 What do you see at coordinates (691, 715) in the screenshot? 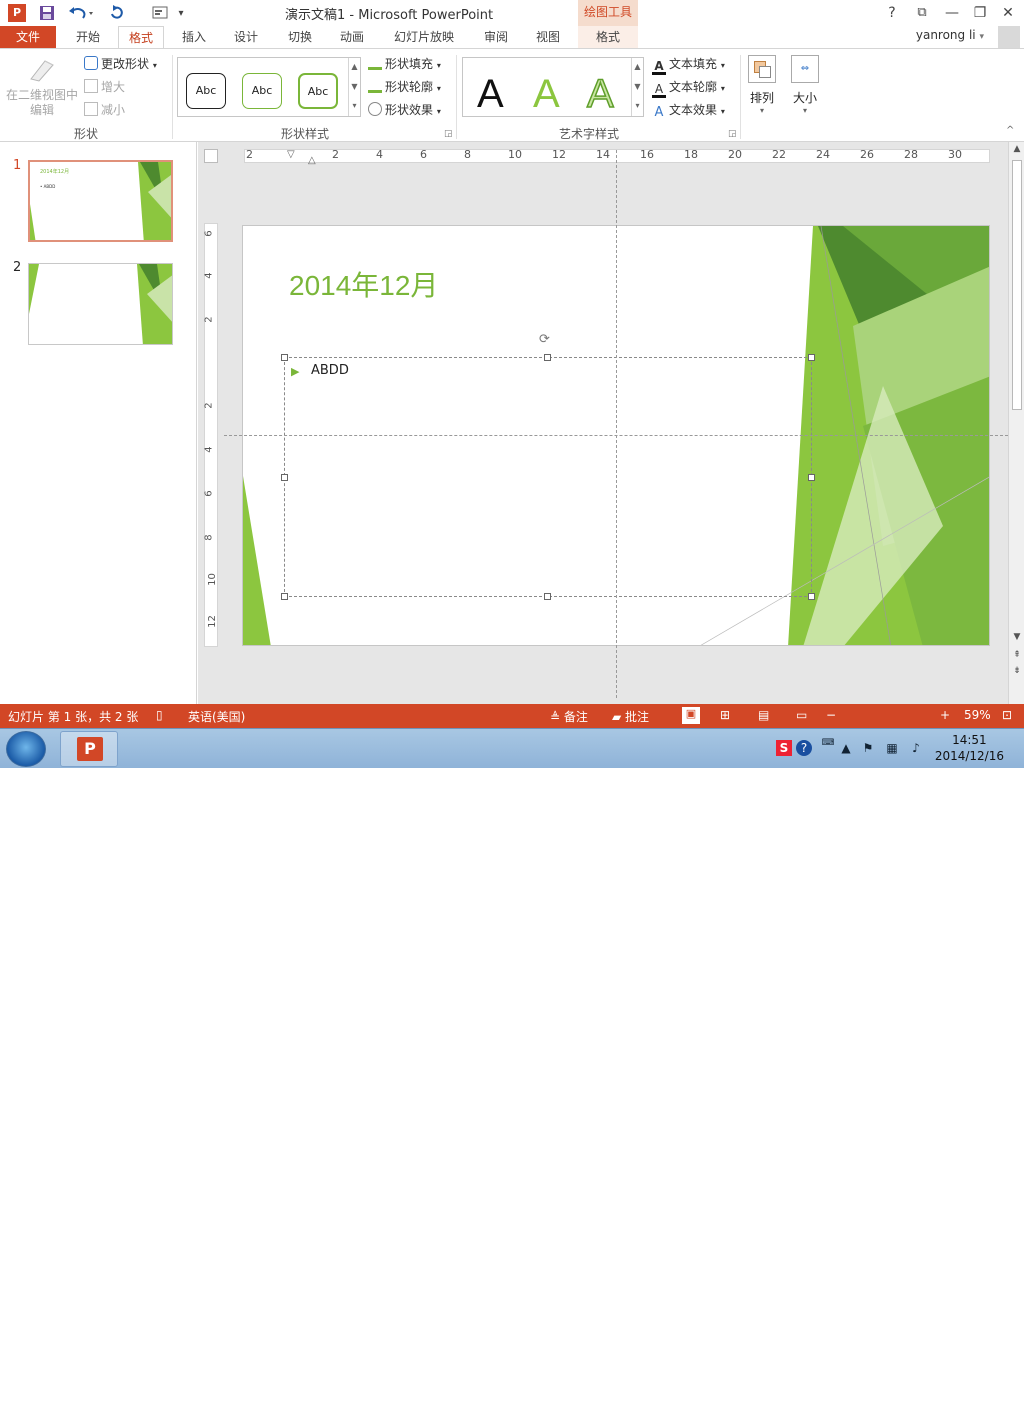
I see `normal-view-icon: ▣` at bounding box center [691, 715].